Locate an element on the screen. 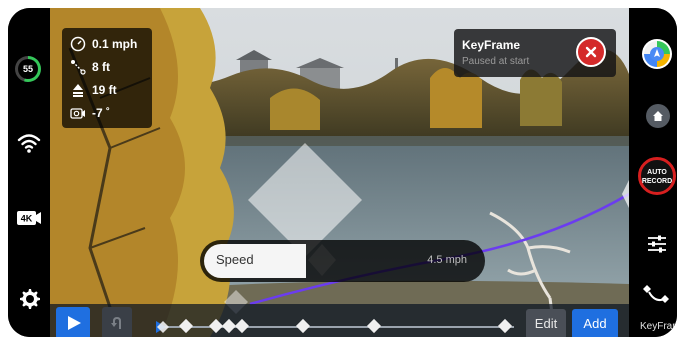 The image size is (685, 345). home-icon is located at coordinates (658, 116).